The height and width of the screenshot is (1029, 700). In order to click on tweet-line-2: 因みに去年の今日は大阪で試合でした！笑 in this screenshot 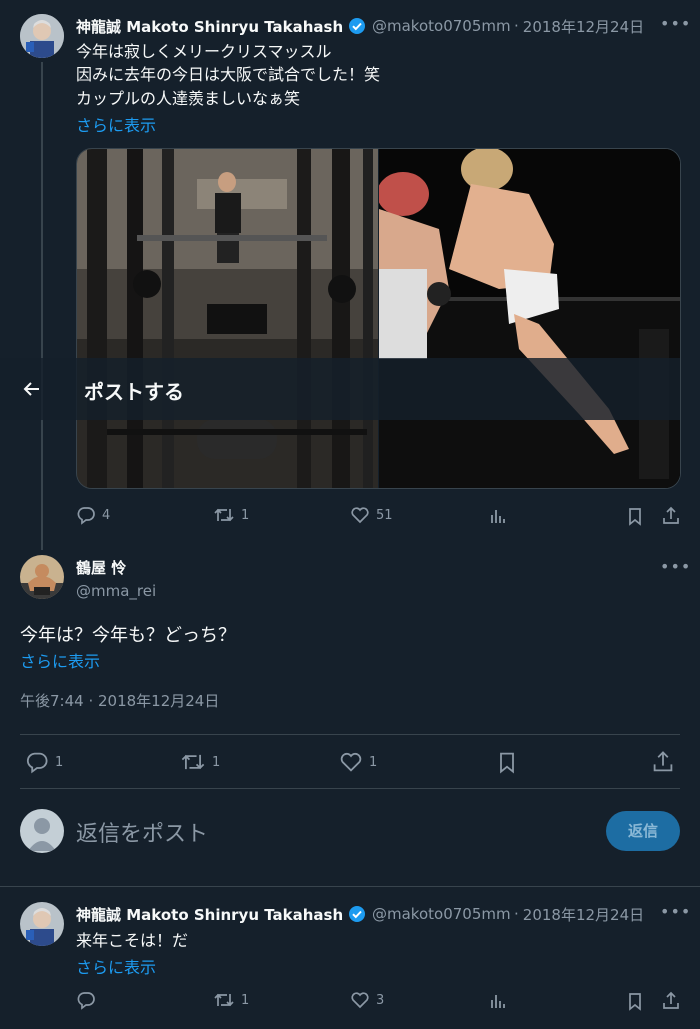, I will do `click(228, 74)`.